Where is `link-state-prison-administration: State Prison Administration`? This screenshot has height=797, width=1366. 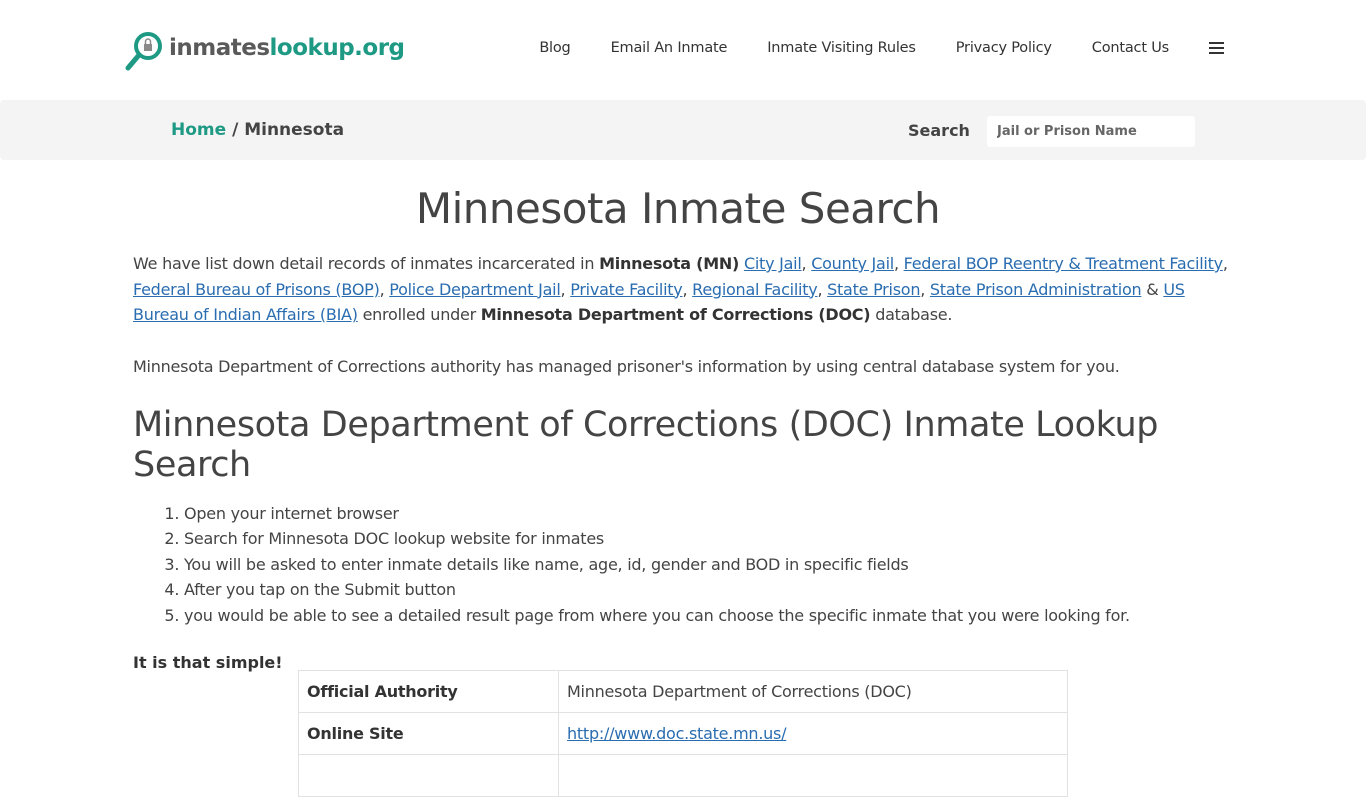 link-state-prison-administration: State Prison Administration is located at coordinates (1036, 289).